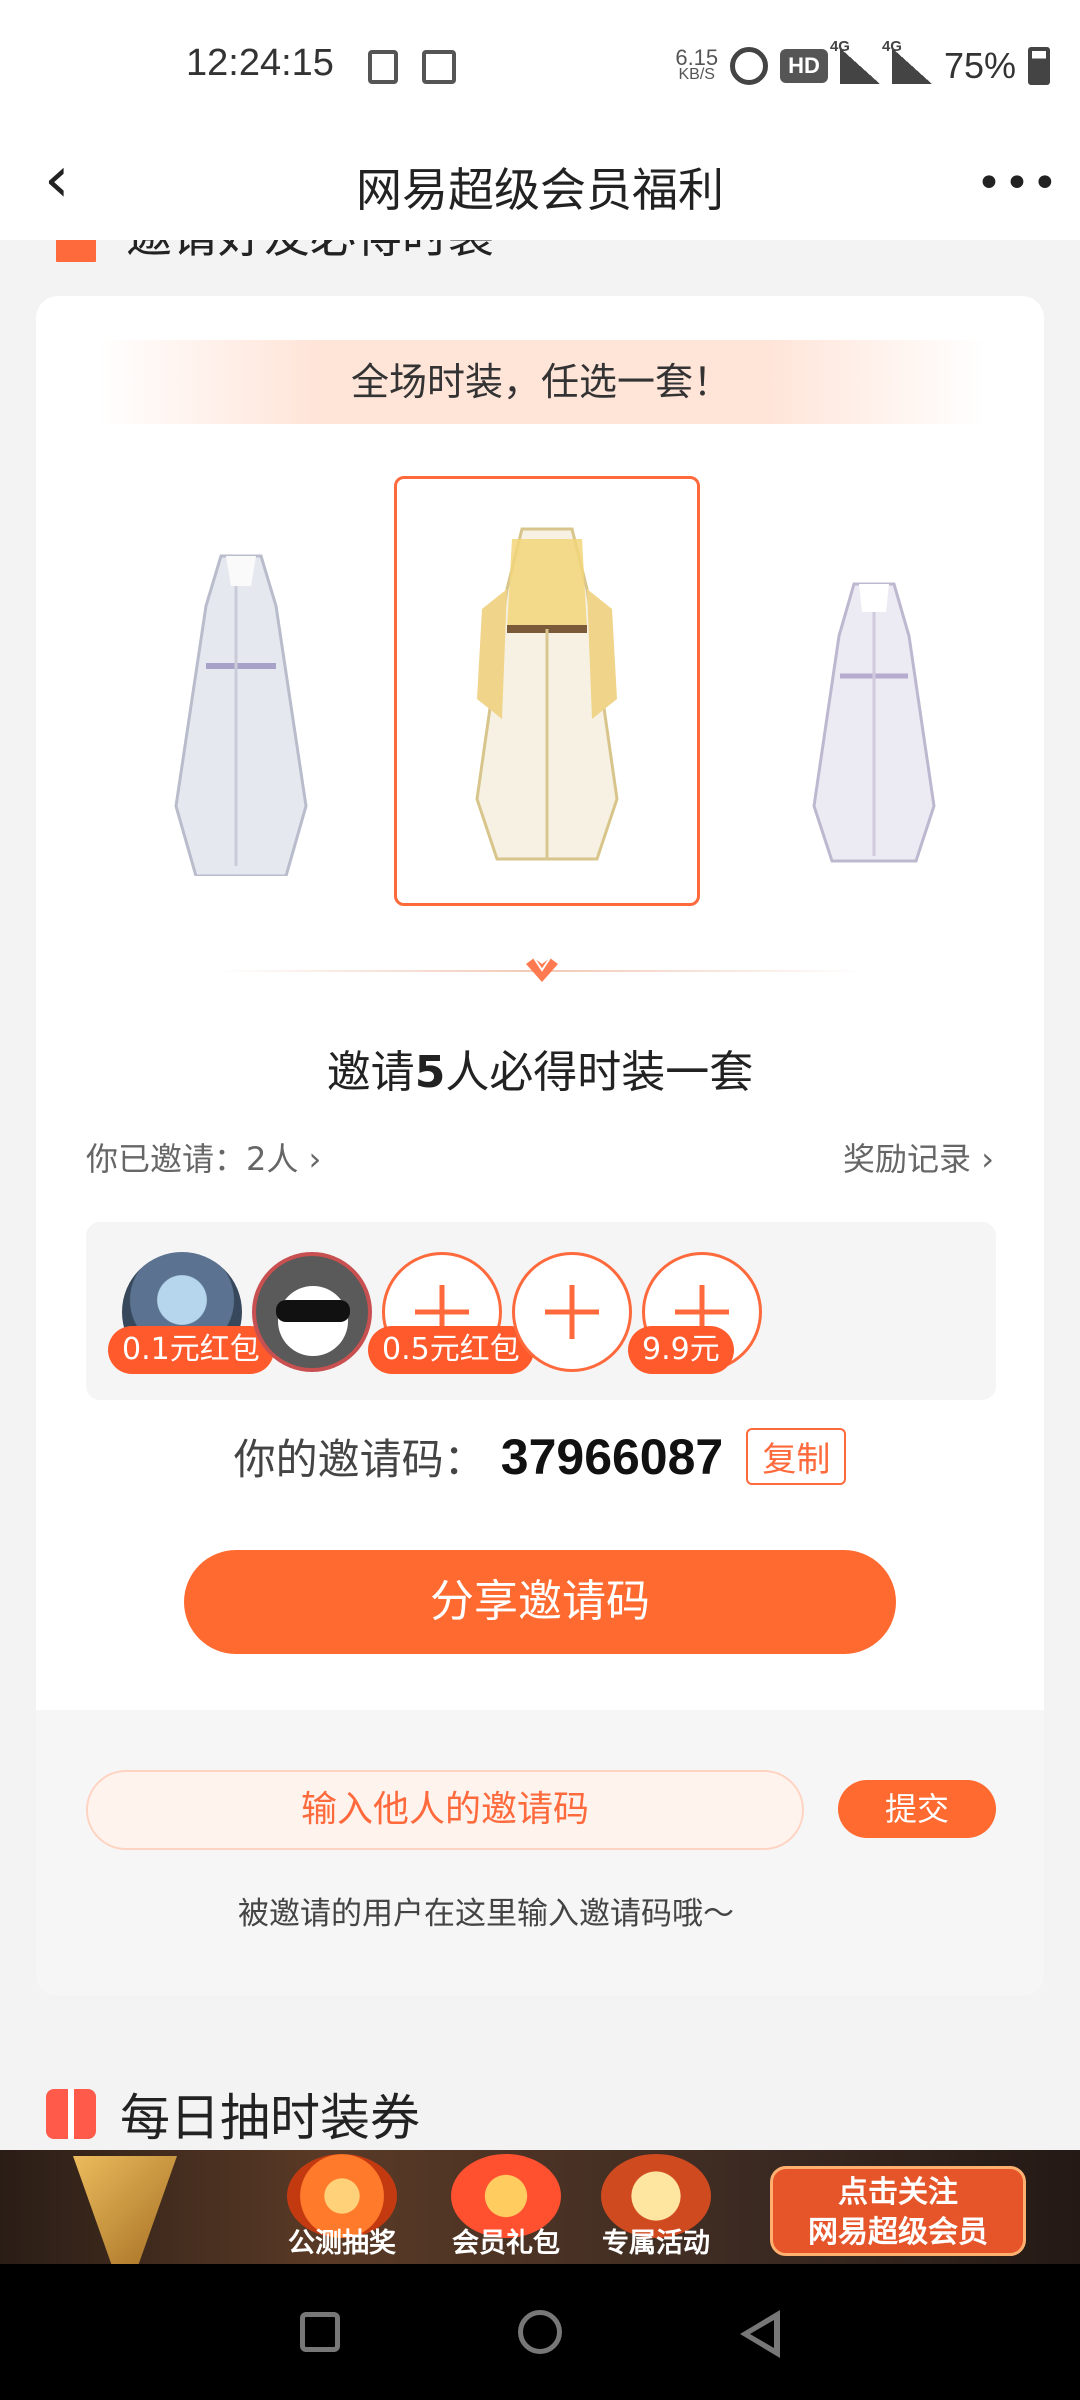  Describe the element at coordinates (918, 1157) in the screenshot. I see `reward-records-link: 奖励记录 ›` at that location.